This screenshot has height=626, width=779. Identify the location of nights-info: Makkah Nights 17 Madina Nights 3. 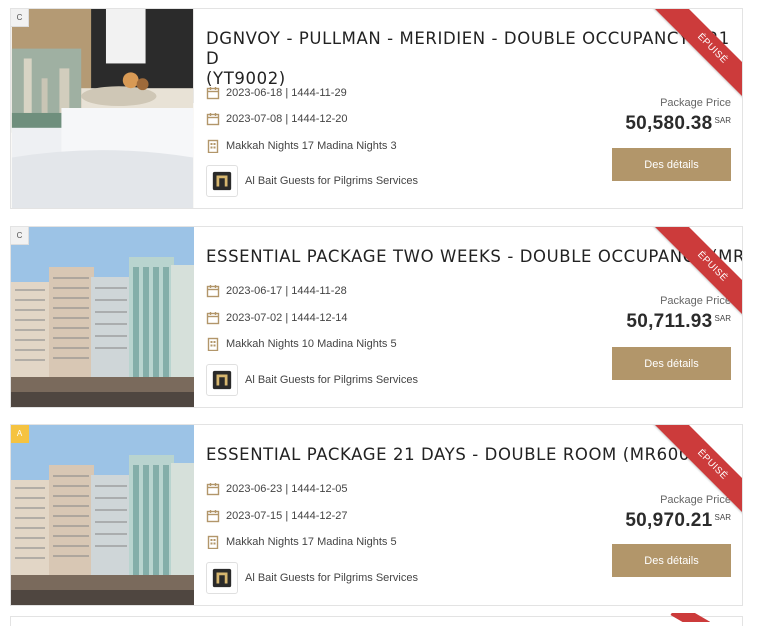
(301, 146).